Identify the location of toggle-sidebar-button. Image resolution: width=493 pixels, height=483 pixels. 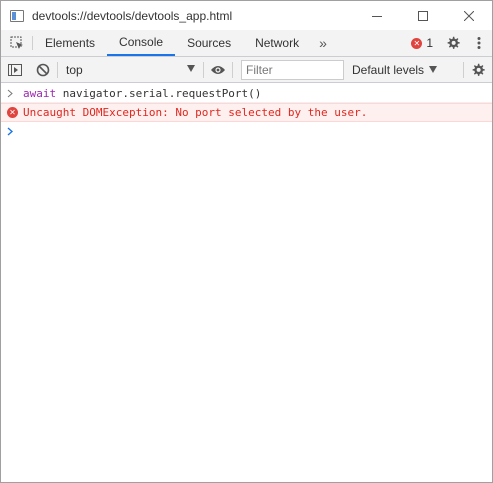
(15, 70).